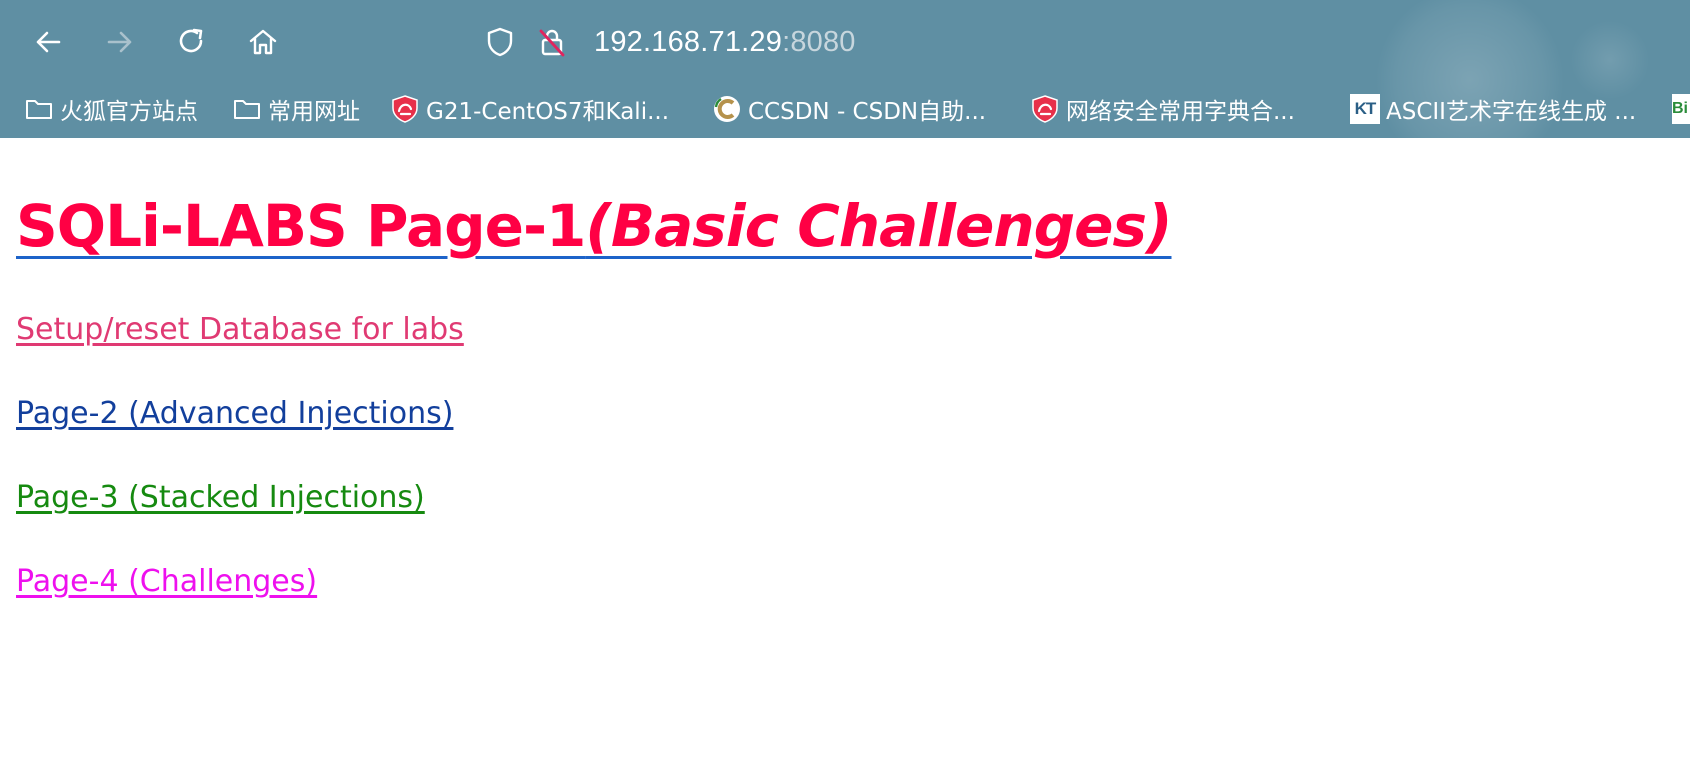  What do you see at coordinates (1365, 109) in the screenshot?
I see `kt-logo-icon: KT` at bounding box center [1365, 109].